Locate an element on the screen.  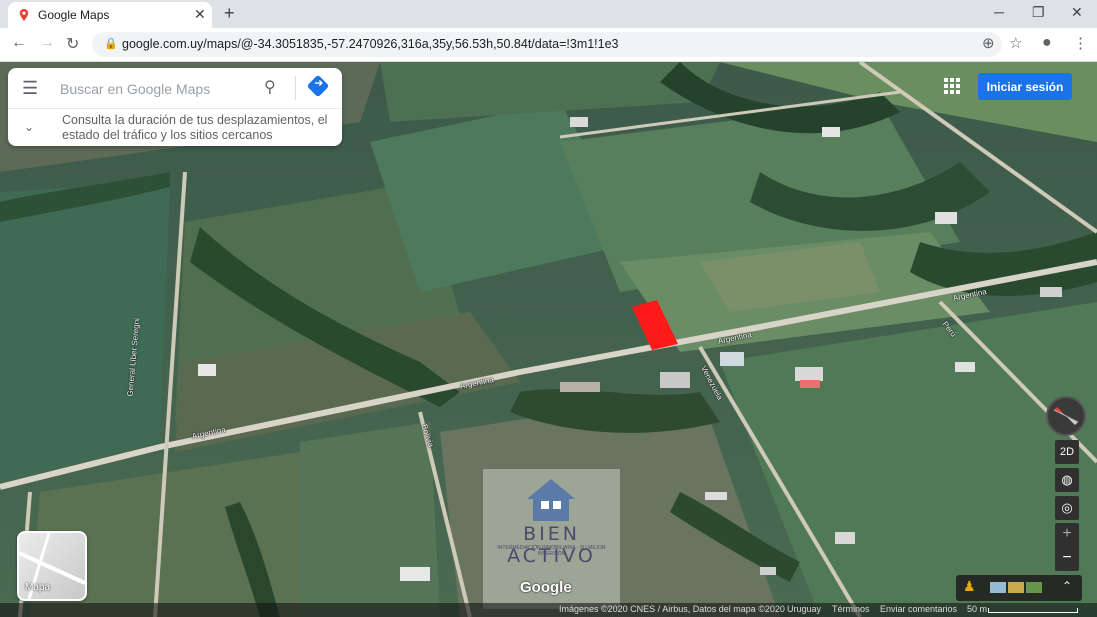
layer-label: Mapa is located at coordinates (38, 587).